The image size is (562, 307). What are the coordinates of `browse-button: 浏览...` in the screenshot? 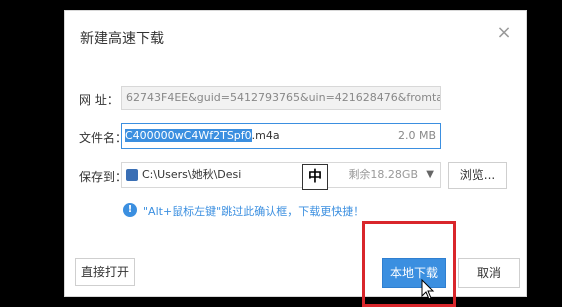 It's located at (477, 175).